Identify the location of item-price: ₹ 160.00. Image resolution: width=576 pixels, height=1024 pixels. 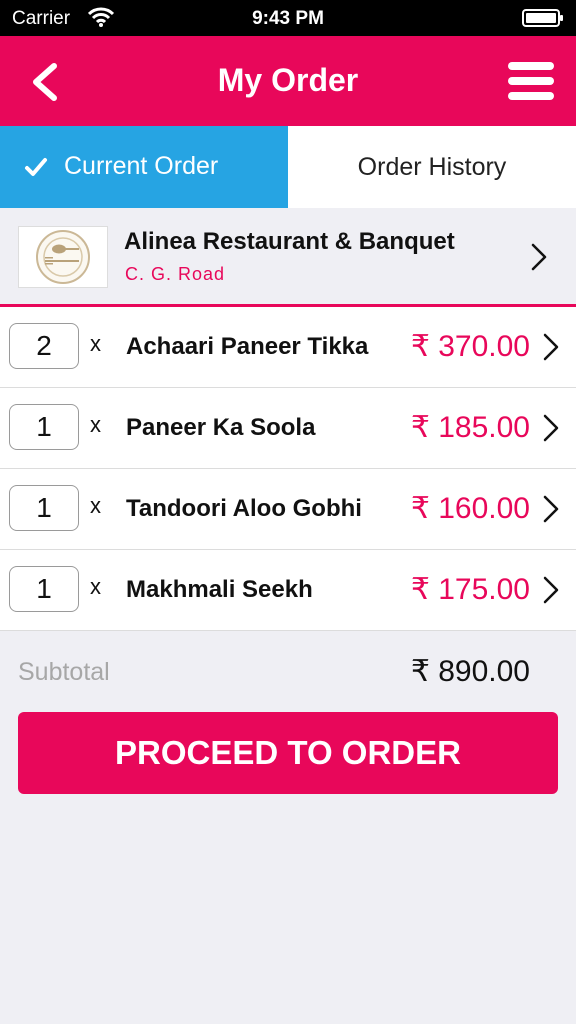
(470, 508).